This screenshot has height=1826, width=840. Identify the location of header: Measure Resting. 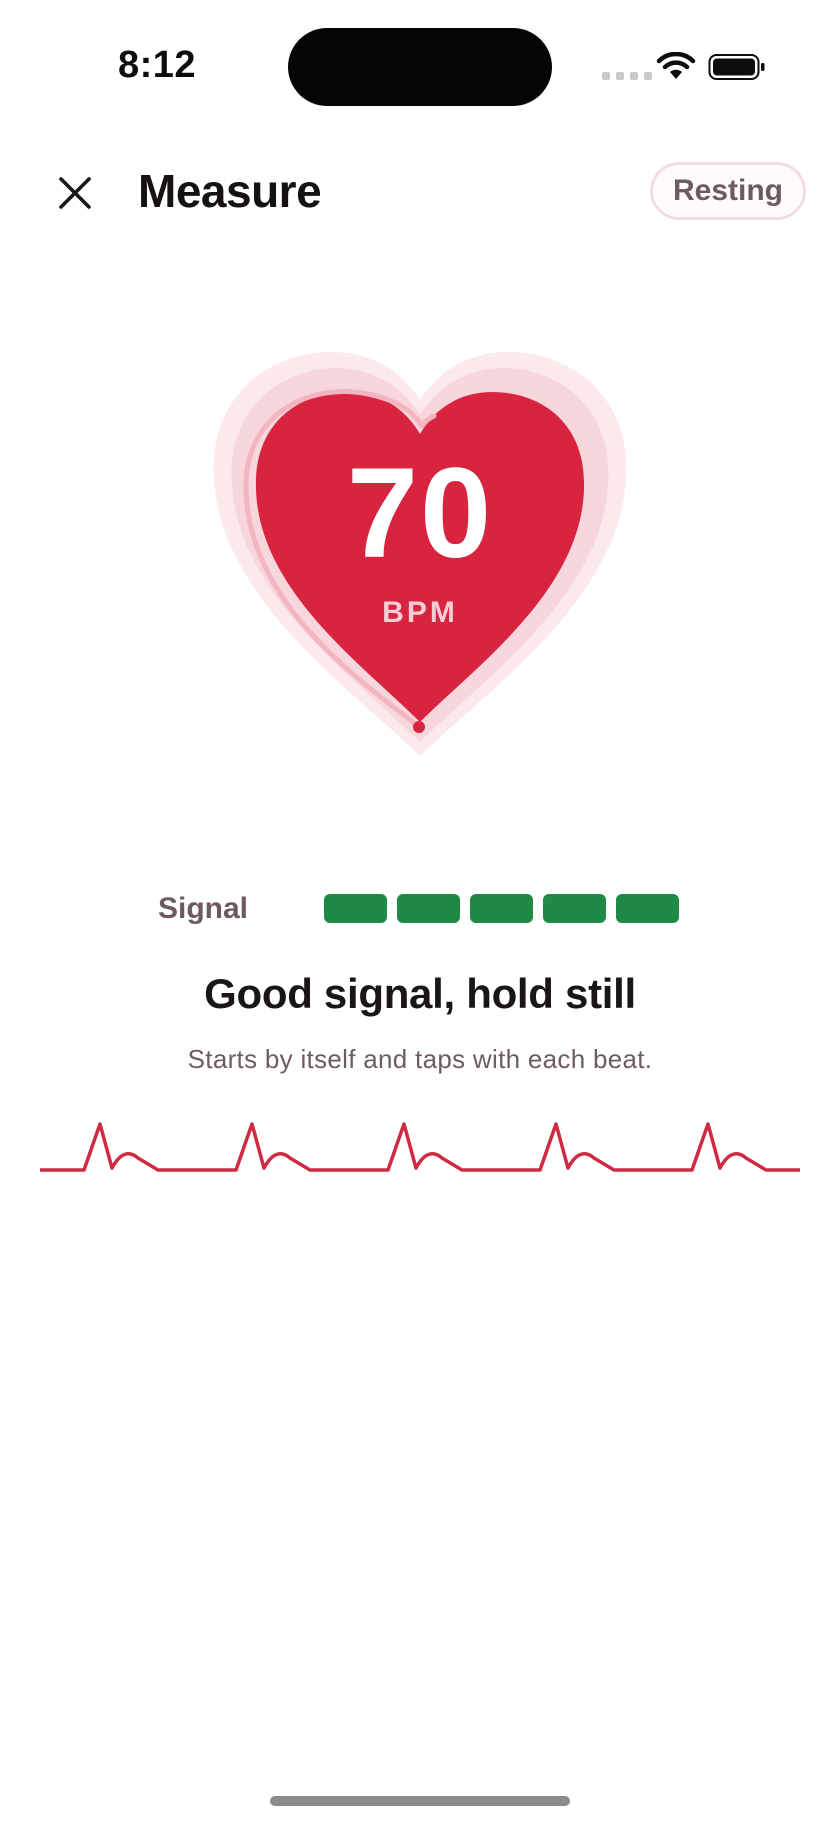
(420, 192).